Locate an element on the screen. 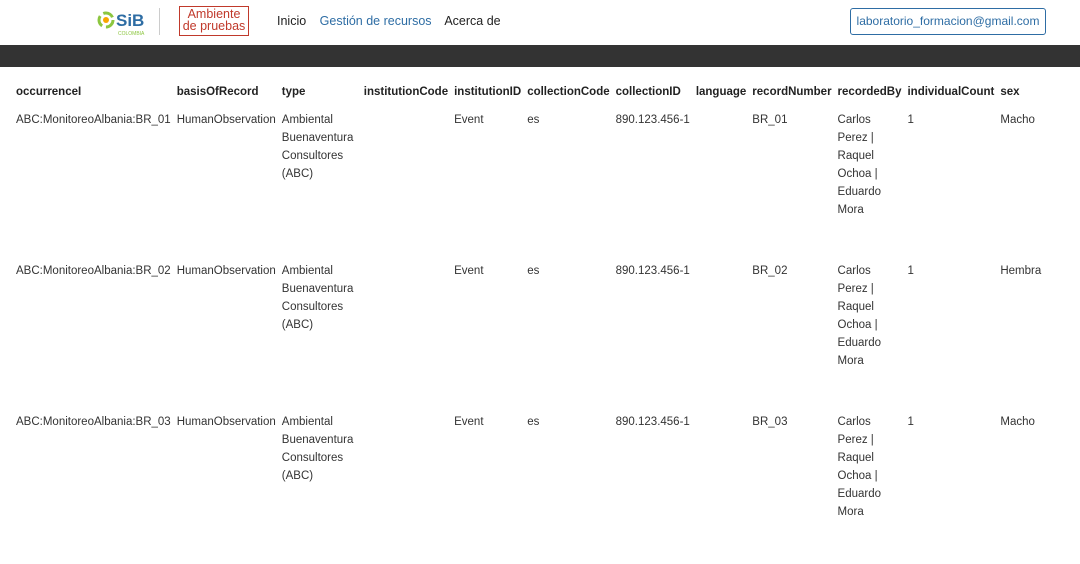 This screenshot has height=564, width=1080. column-header: recordNumber is located at coordinates (792, 92).